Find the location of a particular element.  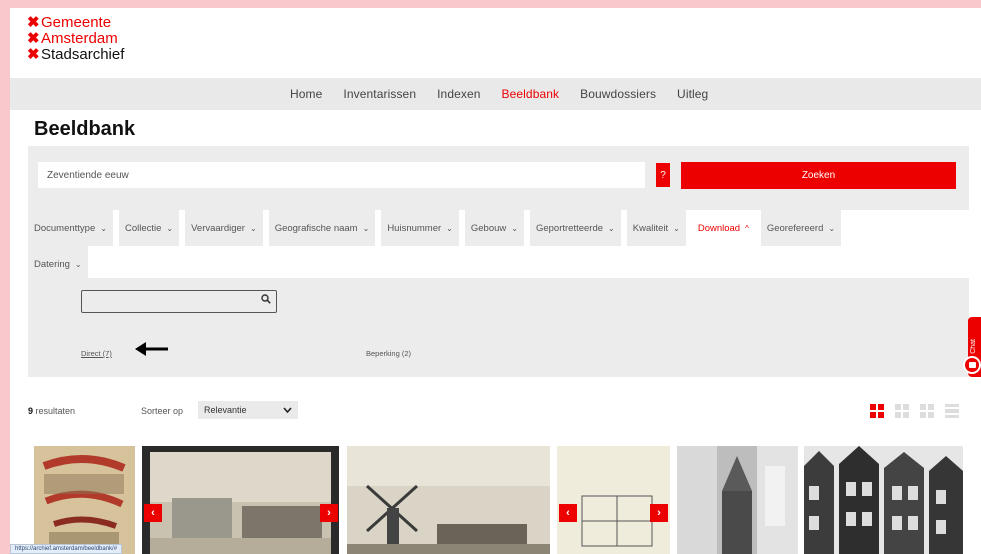

sort-select-value: Relevantie is located at coordinates (225, 410).